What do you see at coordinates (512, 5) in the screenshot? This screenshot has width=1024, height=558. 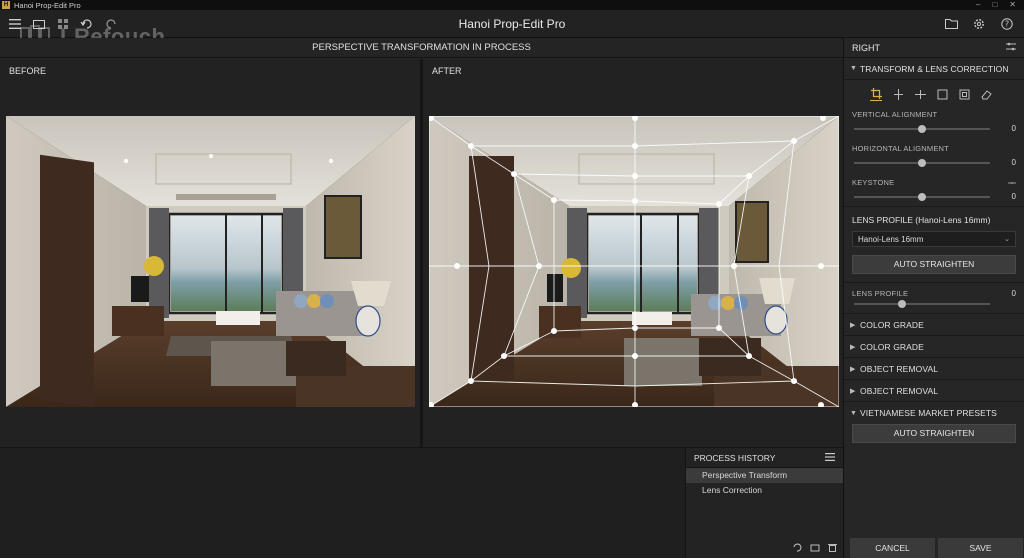 I see `os-title-bar: H Hanoi Prop-Edit Pro – □ ✕` at bounding box center [512, 5].